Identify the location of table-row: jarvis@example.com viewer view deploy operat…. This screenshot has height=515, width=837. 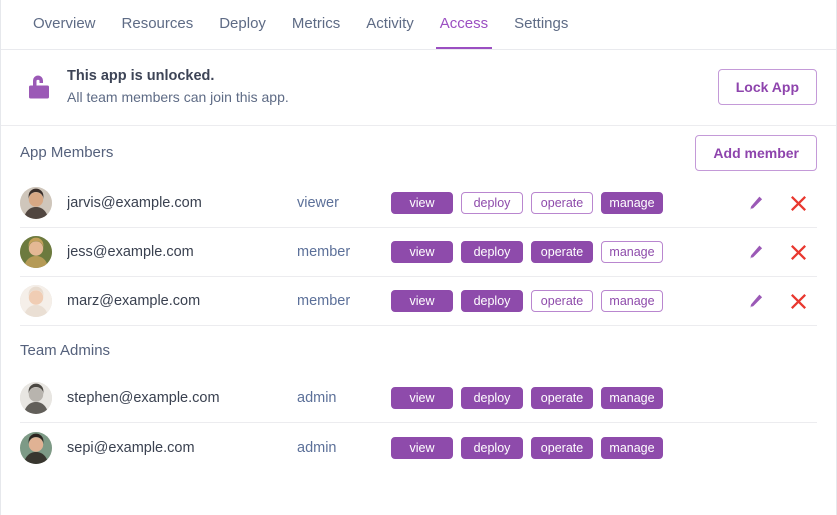
(418, 203).